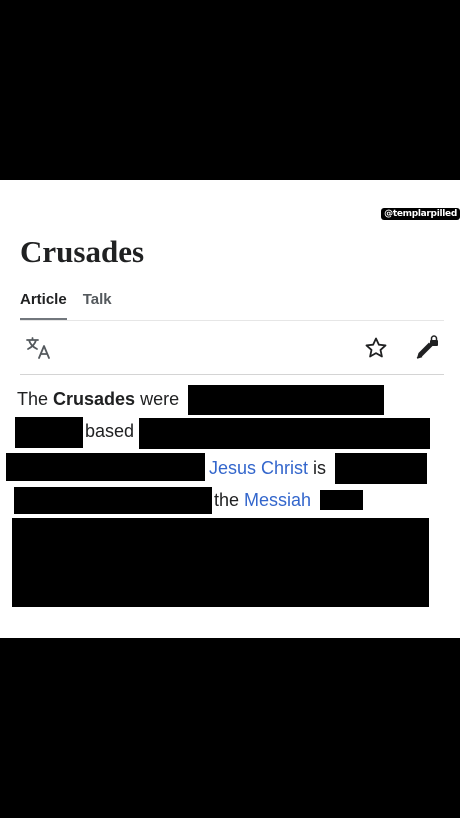 This screenshot has width=460, height=818. Describe the element at coordinates (110, 431) in the screenshot. I see `body-line-2: based` at that location.